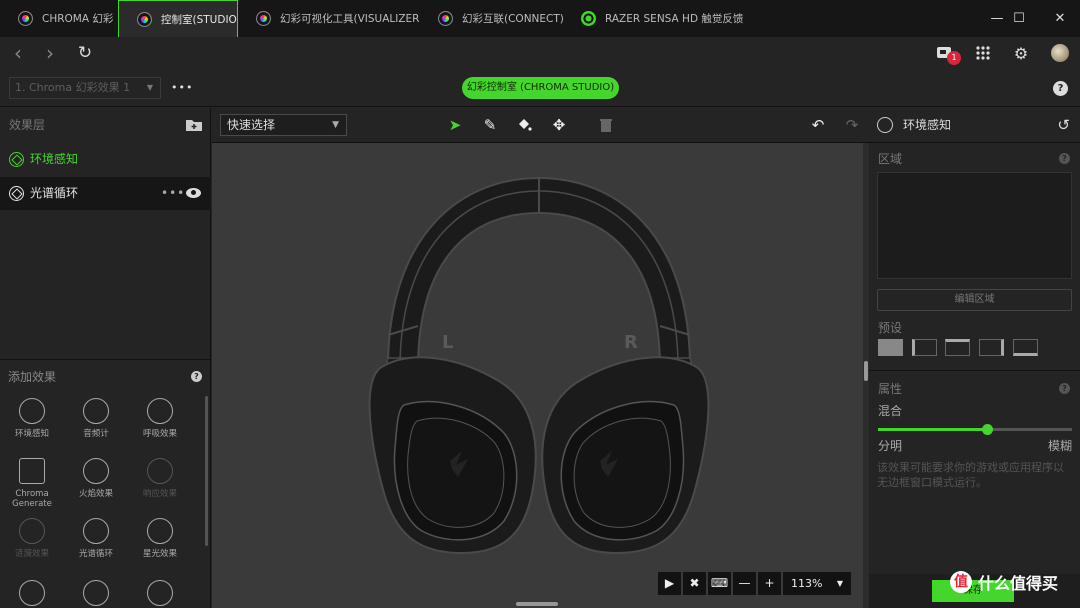 Image resolution: width=1080 pixels, height=608 pixels. I want to click on profile-select: 1. Chroma 幻彩效果 1 ▼, so click(85, 88).